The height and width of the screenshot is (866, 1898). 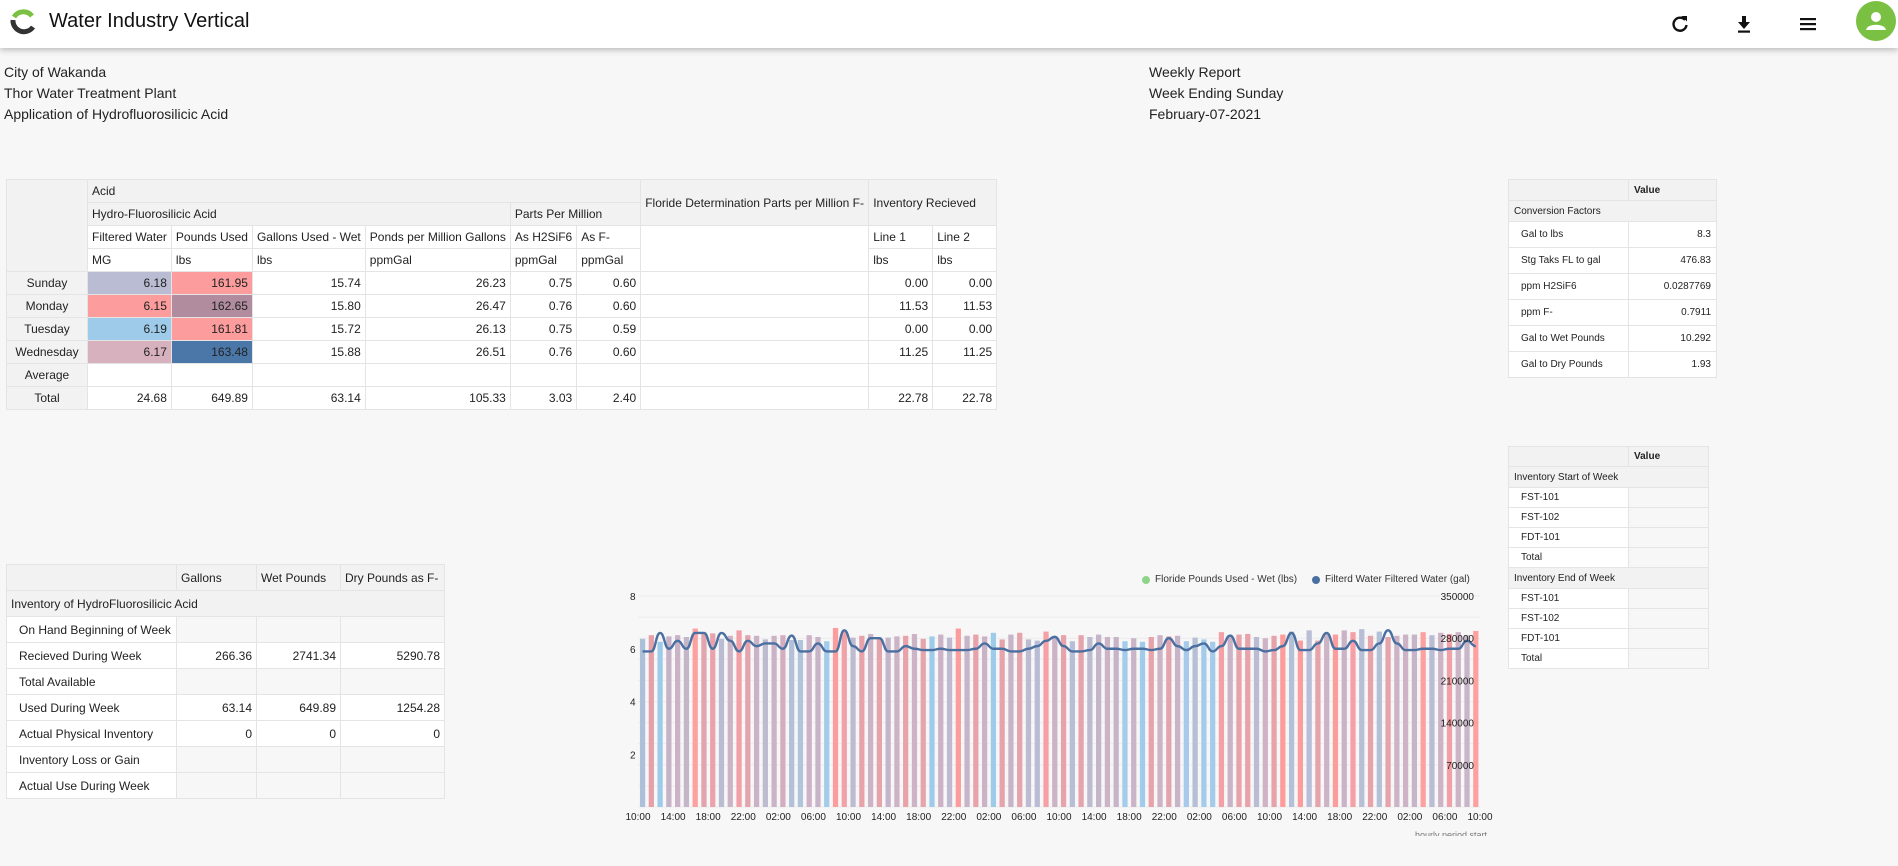 What do you see at coordinates (901, 260) in the screenshot?
I see `unit-cell: lbs` at bounding box center [901, 260].